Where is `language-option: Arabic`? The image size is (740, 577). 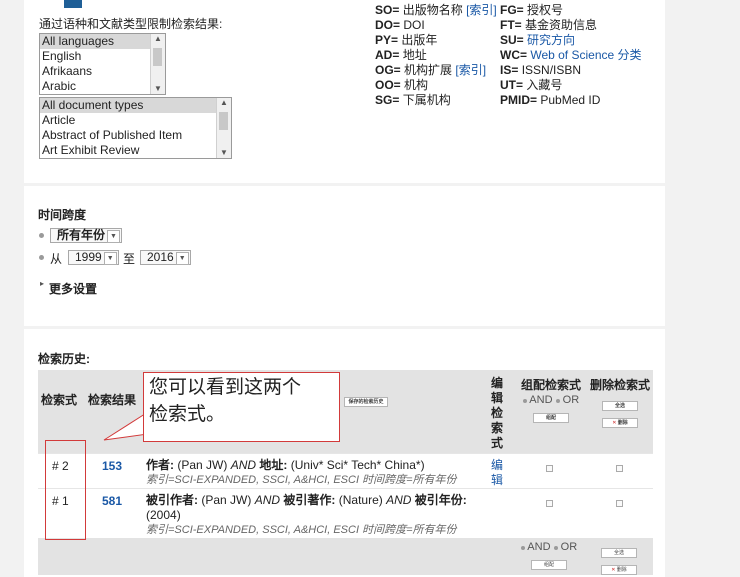 language-option: Arabic is located at coordinates (102, 86).